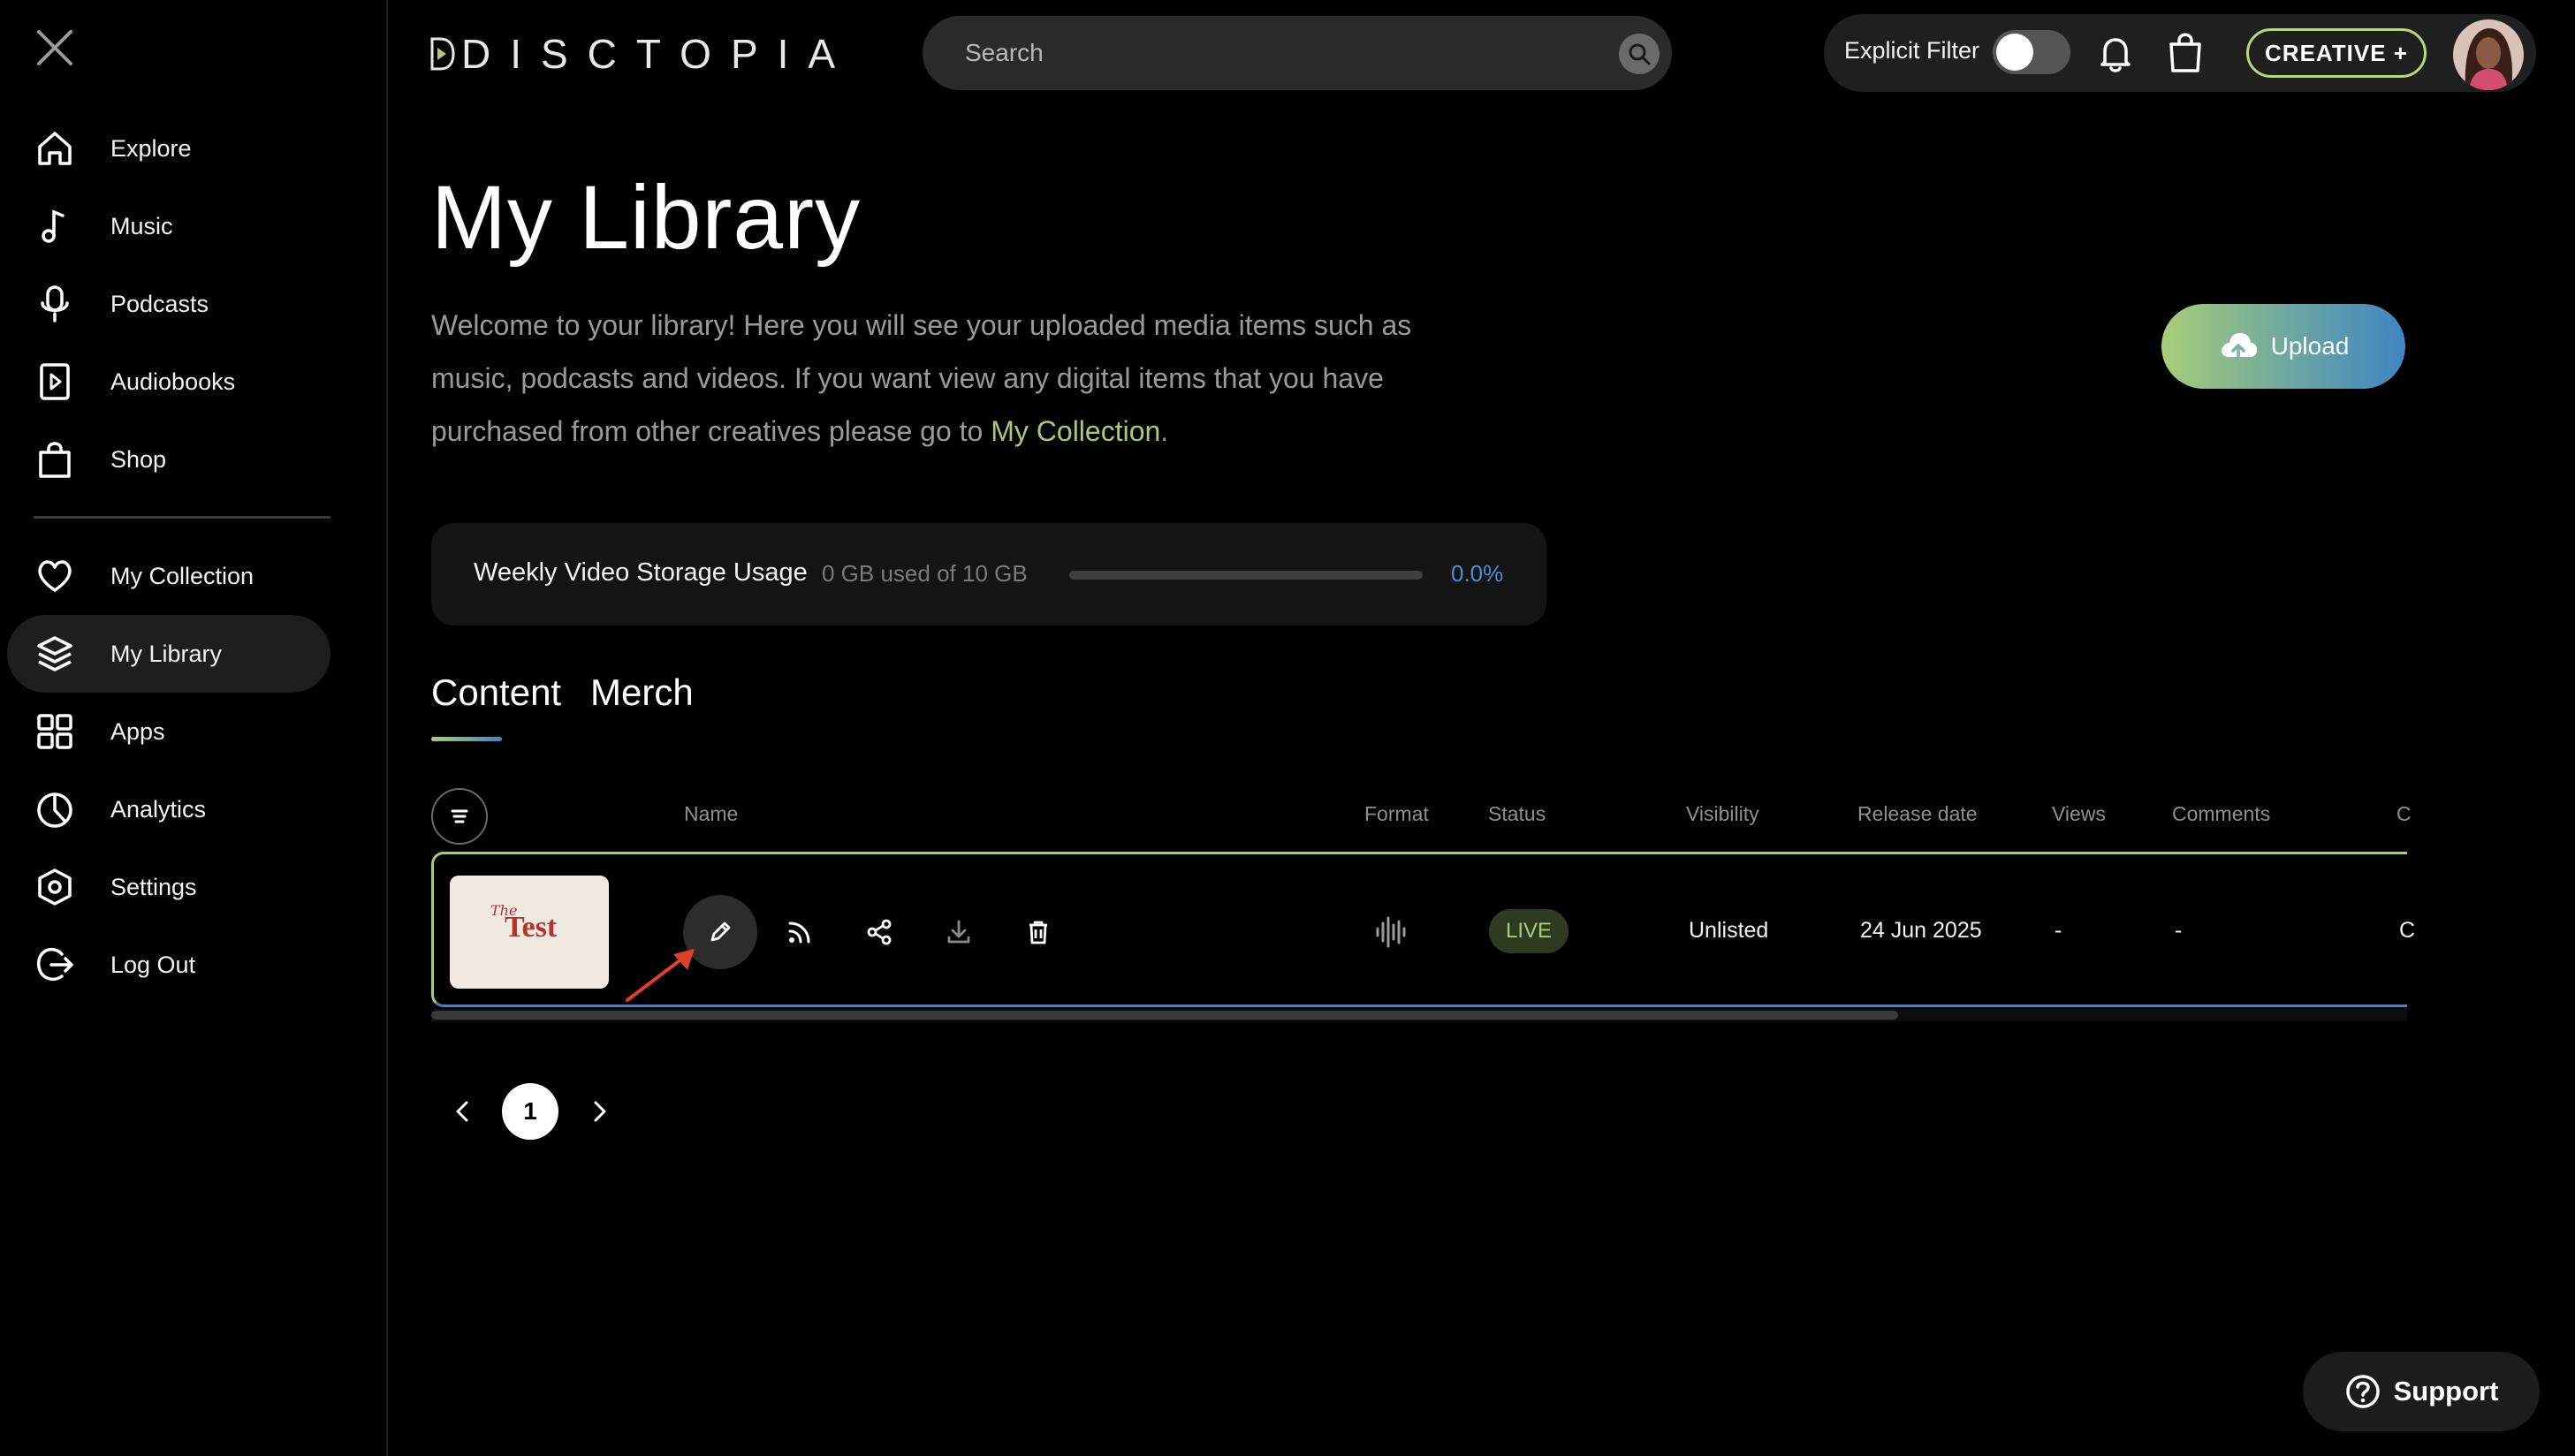 This screenshot has height=1456, width=2575. What do you see at coordinates (1529, 931) in the screenshot?
I see `status-badge: LIVE` at bounding box center [1529, 931].